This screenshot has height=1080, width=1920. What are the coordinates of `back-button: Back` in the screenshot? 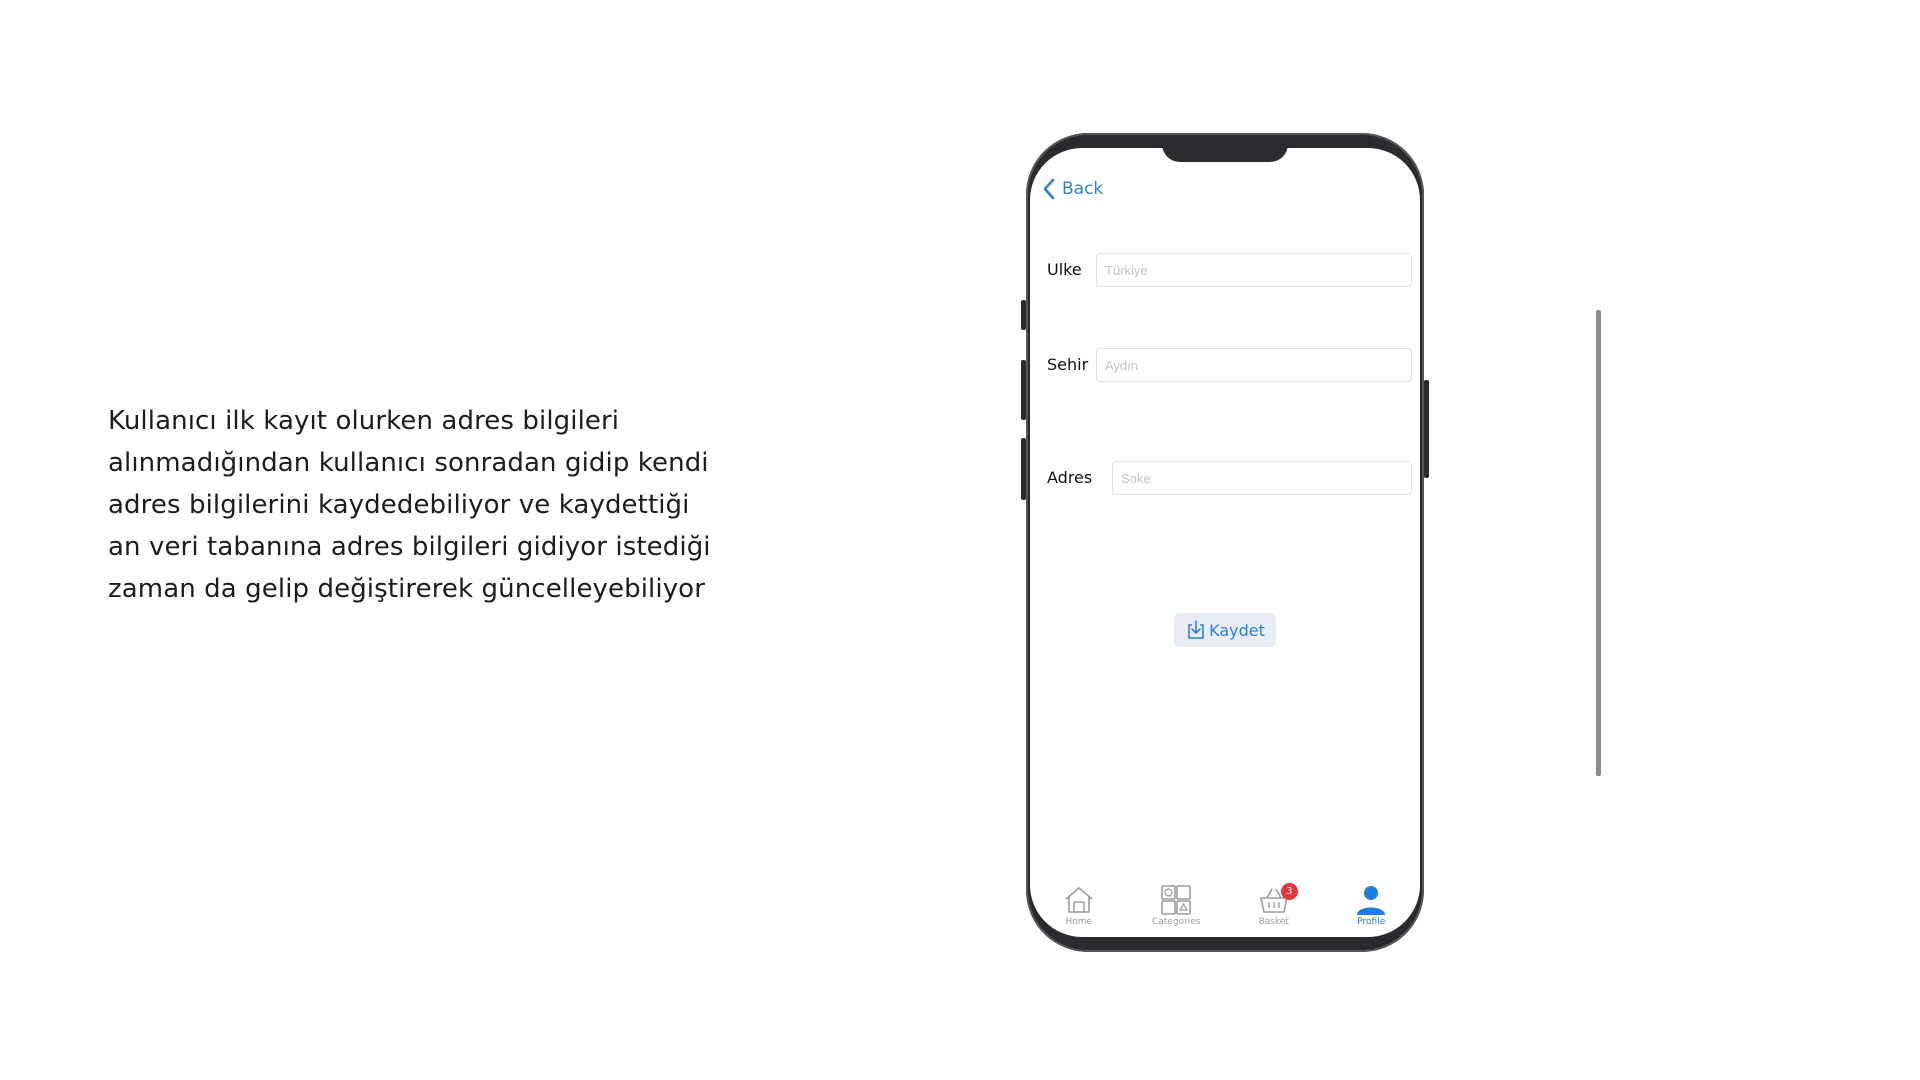 It's located at (1072, 189).